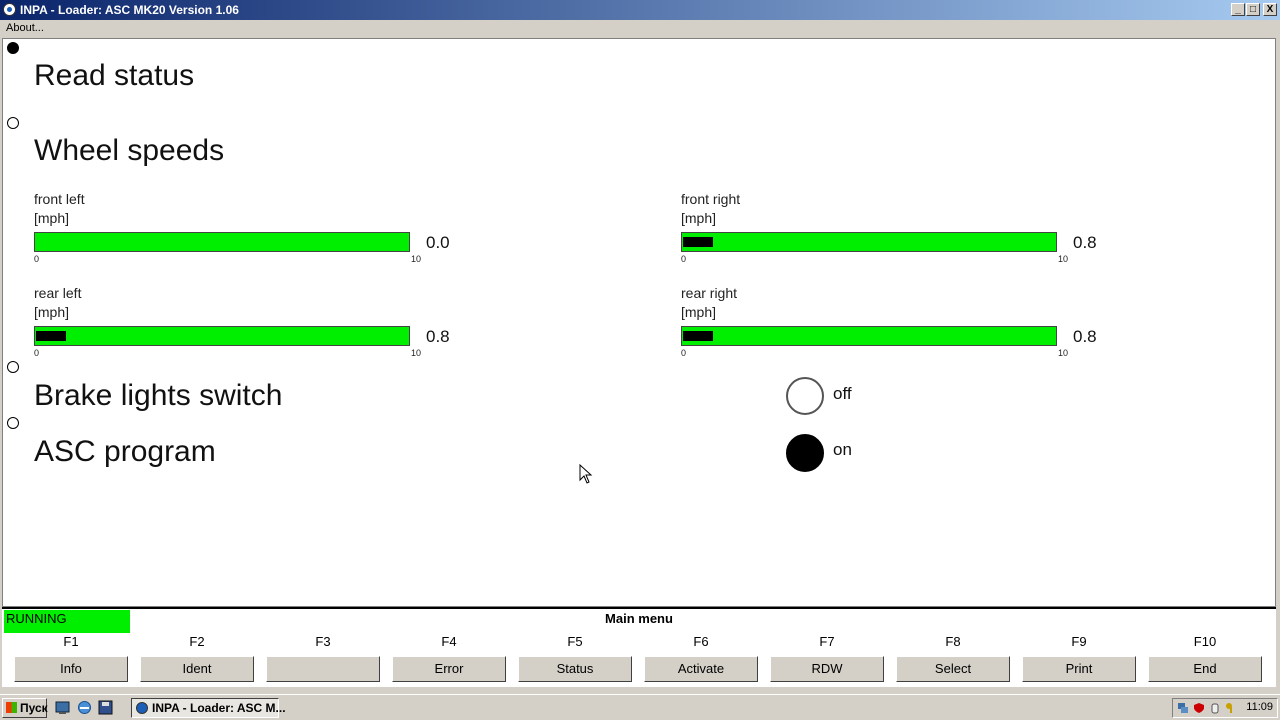  Describe the element at coordinates (1238, 9) in the screenshot. I see `minimize-button: _` at that location.